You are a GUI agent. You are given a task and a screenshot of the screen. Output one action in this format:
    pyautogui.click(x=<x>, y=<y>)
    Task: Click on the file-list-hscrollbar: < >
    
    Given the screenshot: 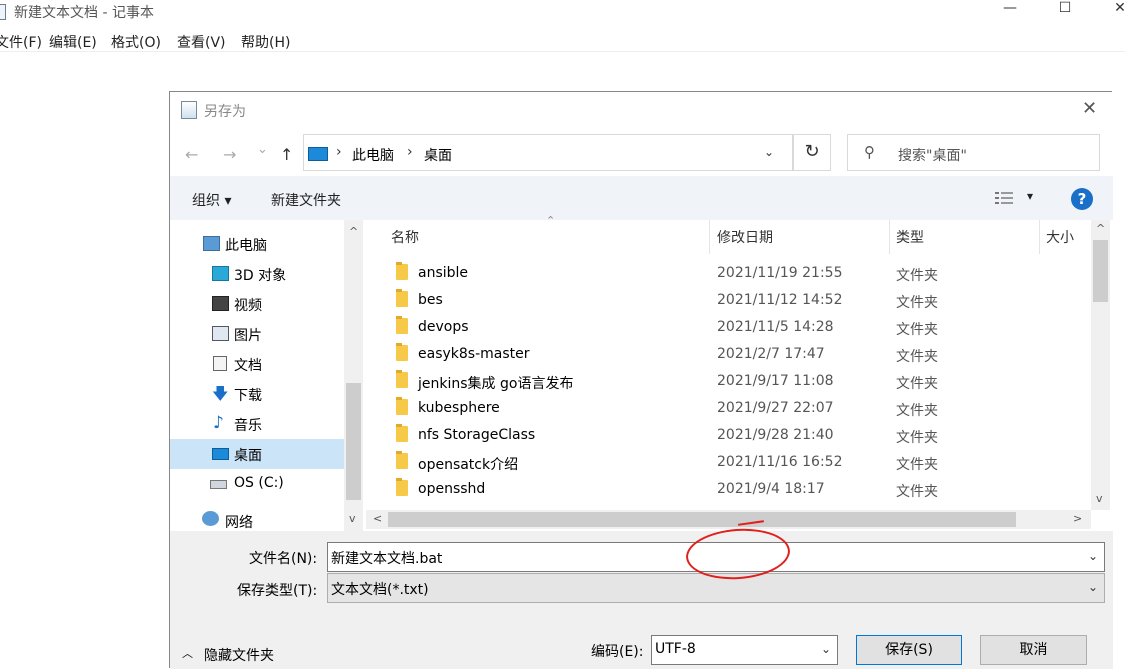 What is the action you would take?
    pyautogui.click(x=728, y=519)
    